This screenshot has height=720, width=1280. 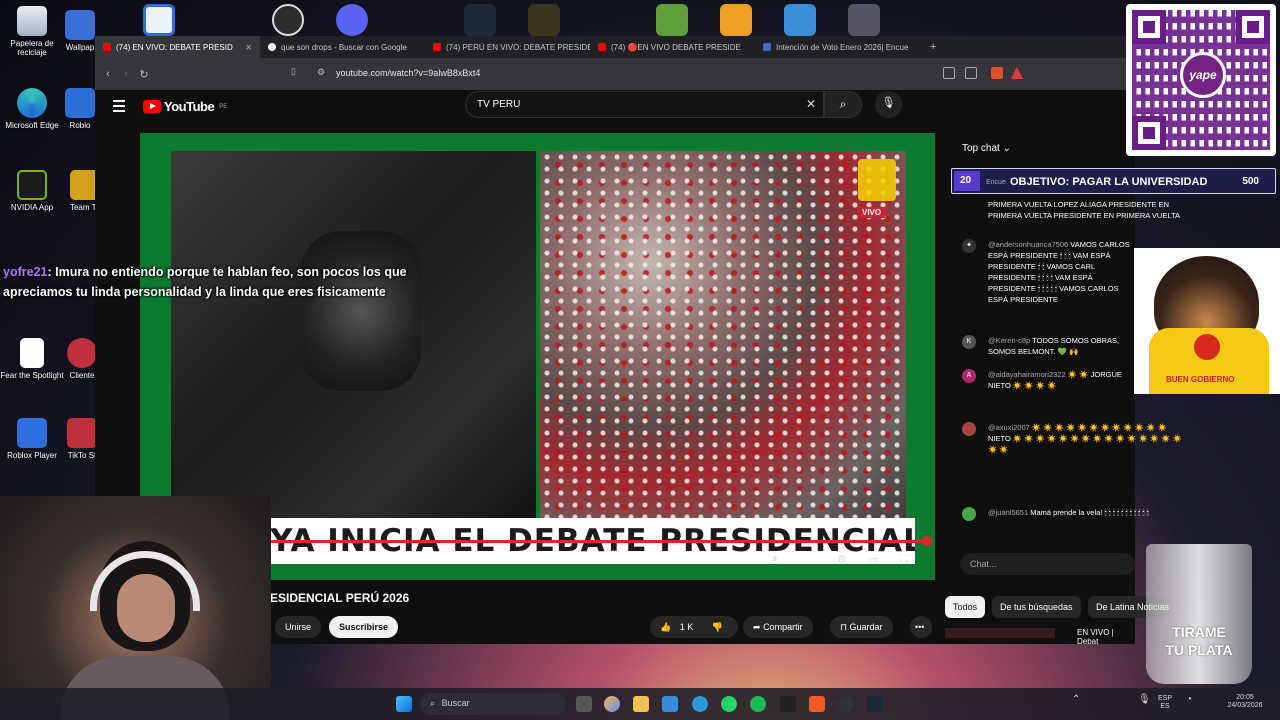 What do you see at coordinates (364, 627) in the screenshot?
I see `subscribe-button: Suscribirse` at bounding box center [364, 627].